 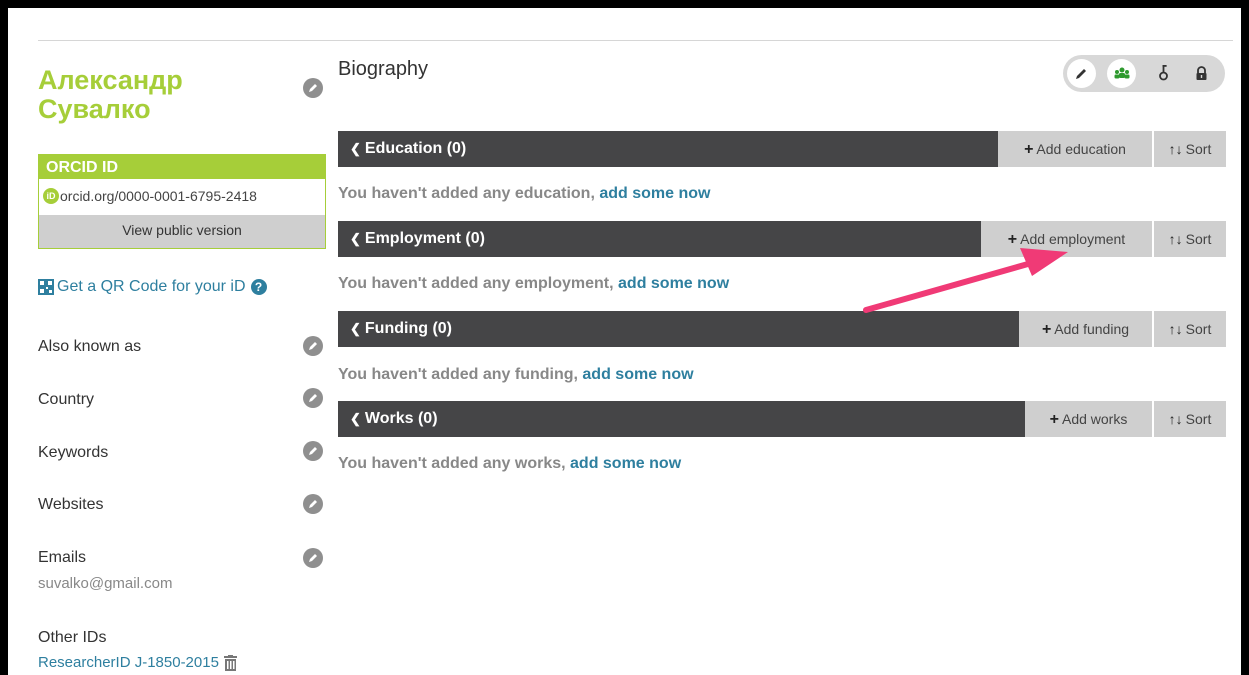 I want to click on add-funding-button: + Add funding, so click(x=1085, y=329).